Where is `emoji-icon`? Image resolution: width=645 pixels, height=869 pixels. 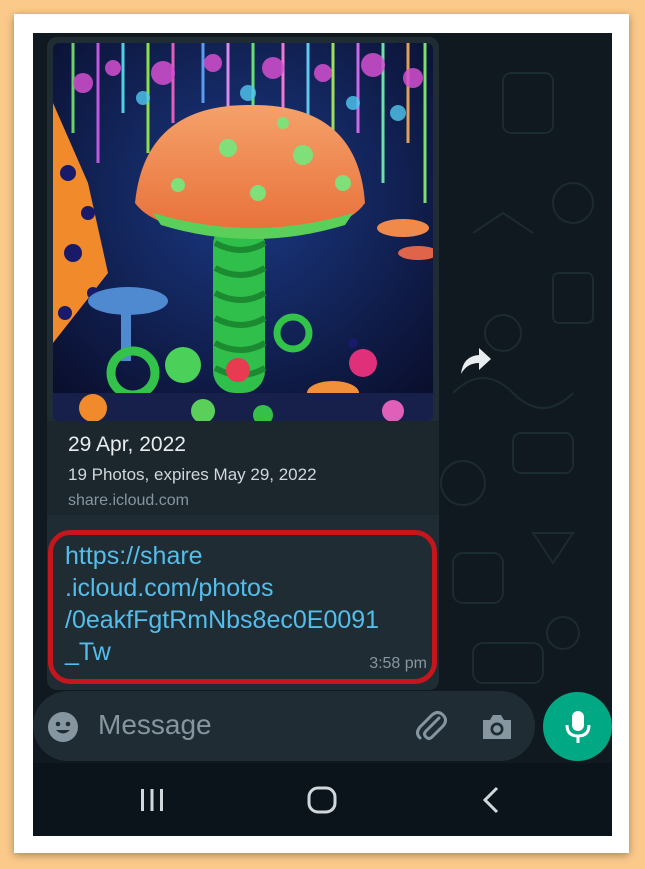 emoji-icon is located at coordinates (63, 727).